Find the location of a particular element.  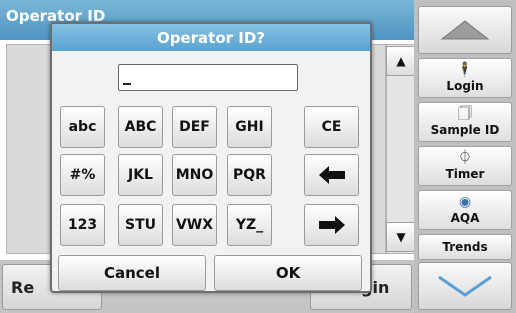

key-MNO: MNO is located at coordinates (194, 175).